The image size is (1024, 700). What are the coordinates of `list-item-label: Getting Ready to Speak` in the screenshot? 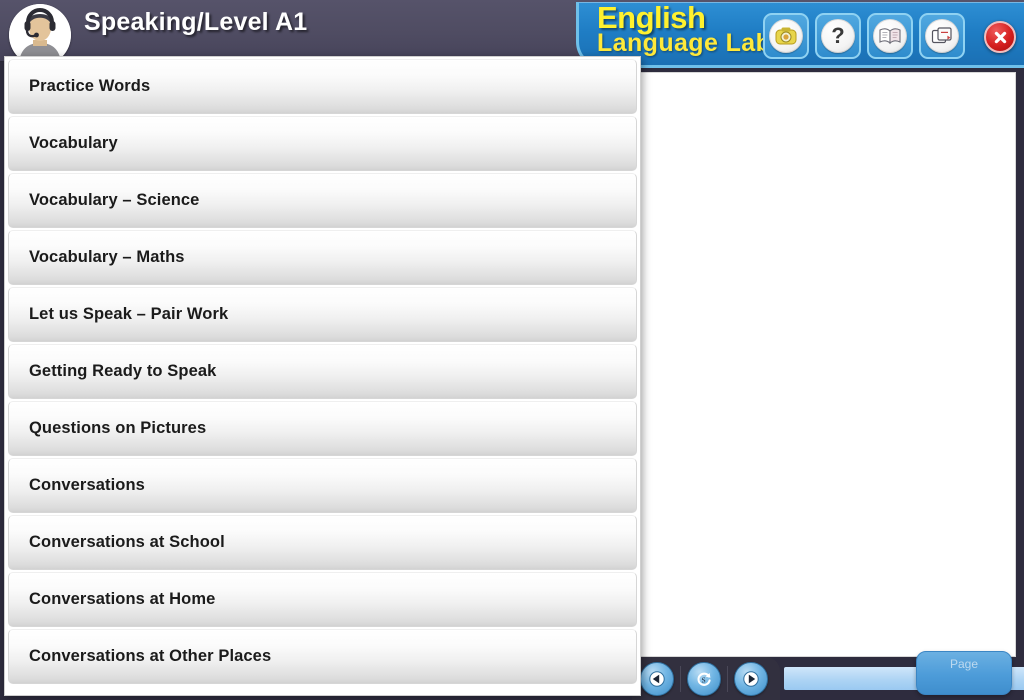 It's located at (123, 371).